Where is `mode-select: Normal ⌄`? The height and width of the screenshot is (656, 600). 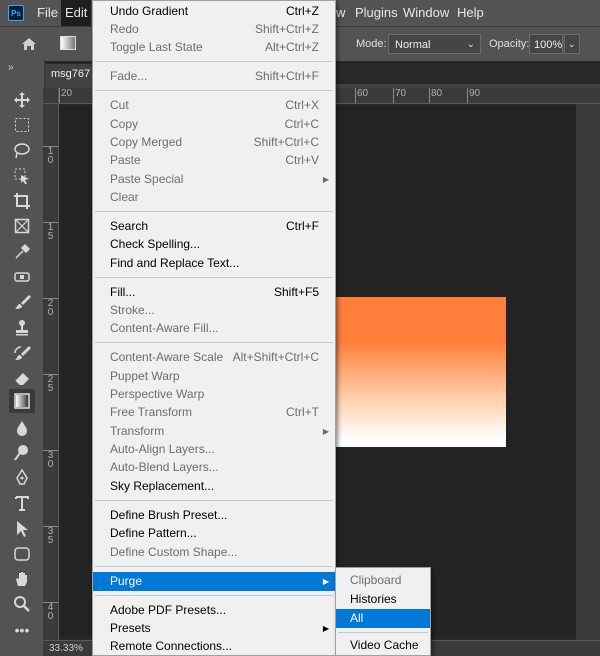 mode-select: Normal ⌄ is located at coordinates (434, 44).